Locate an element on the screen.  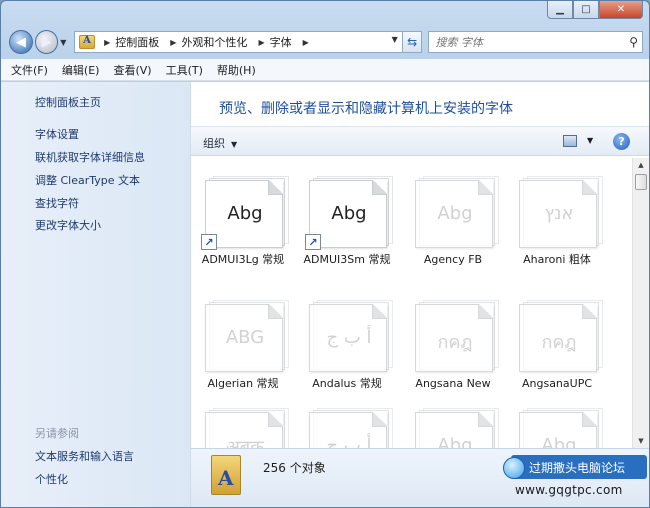
forward-button: ▶ is located at coordinates (46, 42).